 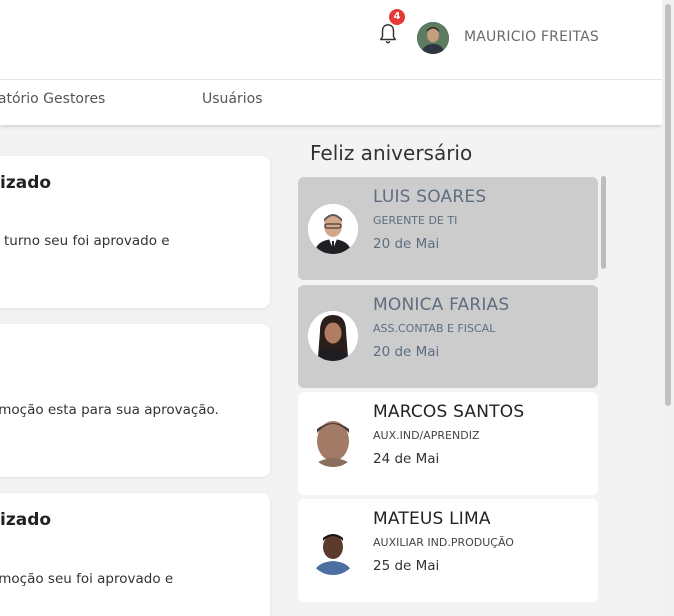 What do you see at coordinates (434, 328) in the screenshot?
I see `person-role: ASS.CONTAB E FISCAL` at bounding box center [434, 328].